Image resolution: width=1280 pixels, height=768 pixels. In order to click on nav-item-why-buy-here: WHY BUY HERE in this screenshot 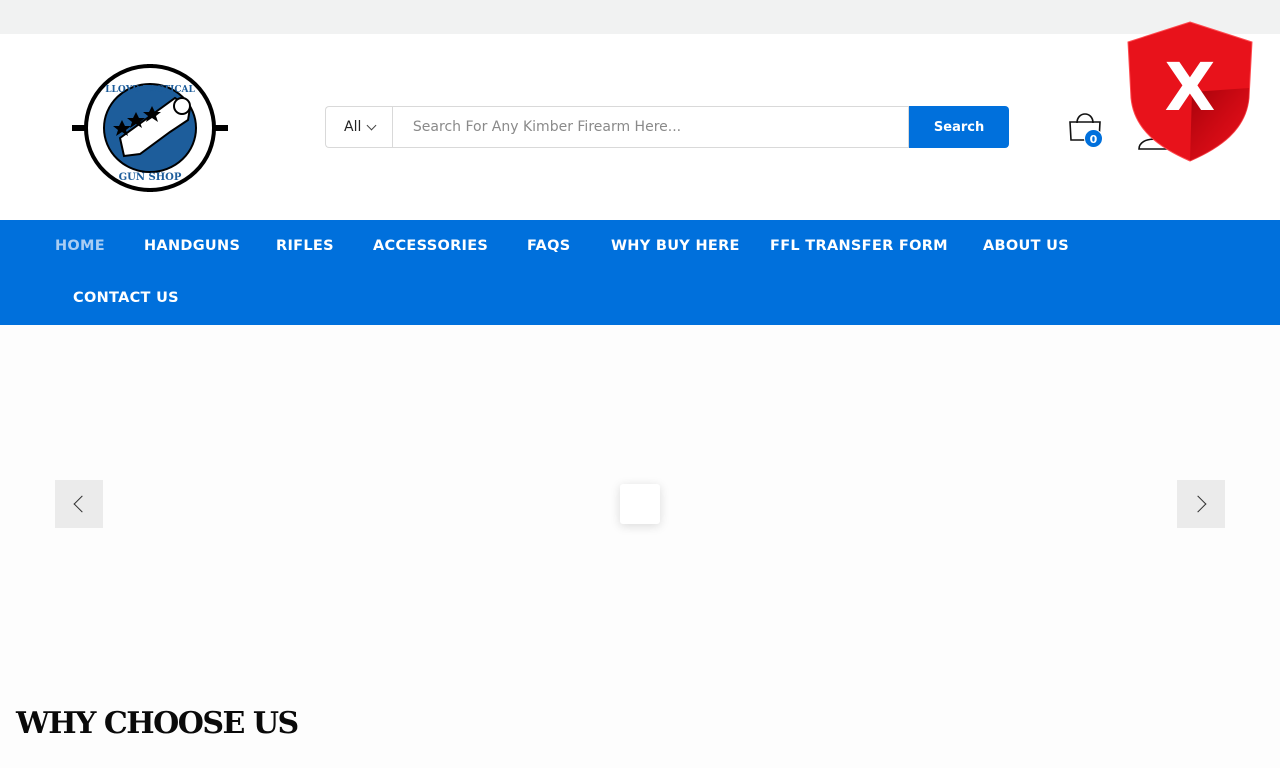, I will do `click(675, 246)`.